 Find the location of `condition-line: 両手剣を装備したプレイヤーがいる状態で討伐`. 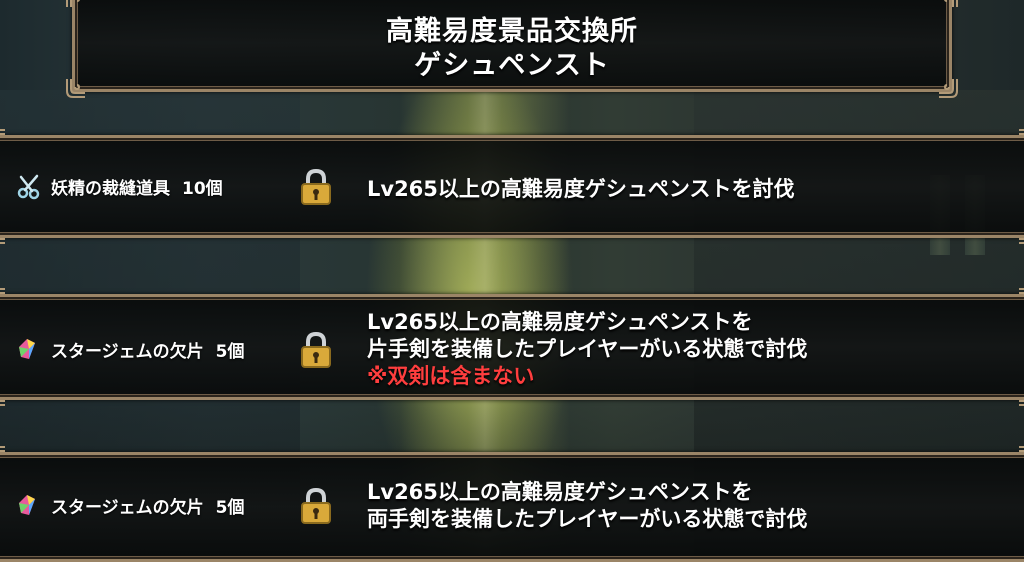

condition-line: 両手剣を装備したプレイヤーがいる状態で討伐 is located at coordinates (587, 519).